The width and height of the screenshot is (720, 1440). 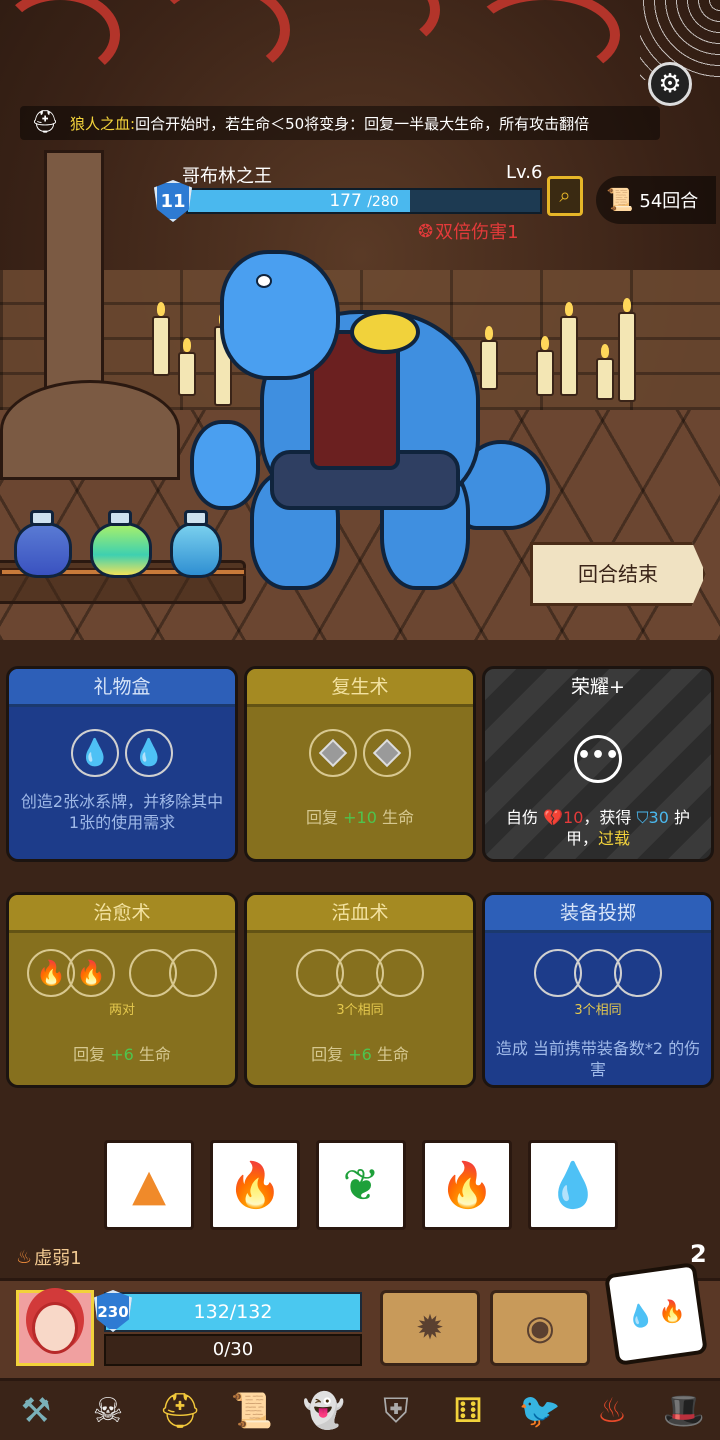 I want to click on iron-helmet-icon: ⛨, so click(x=396, y=1411).